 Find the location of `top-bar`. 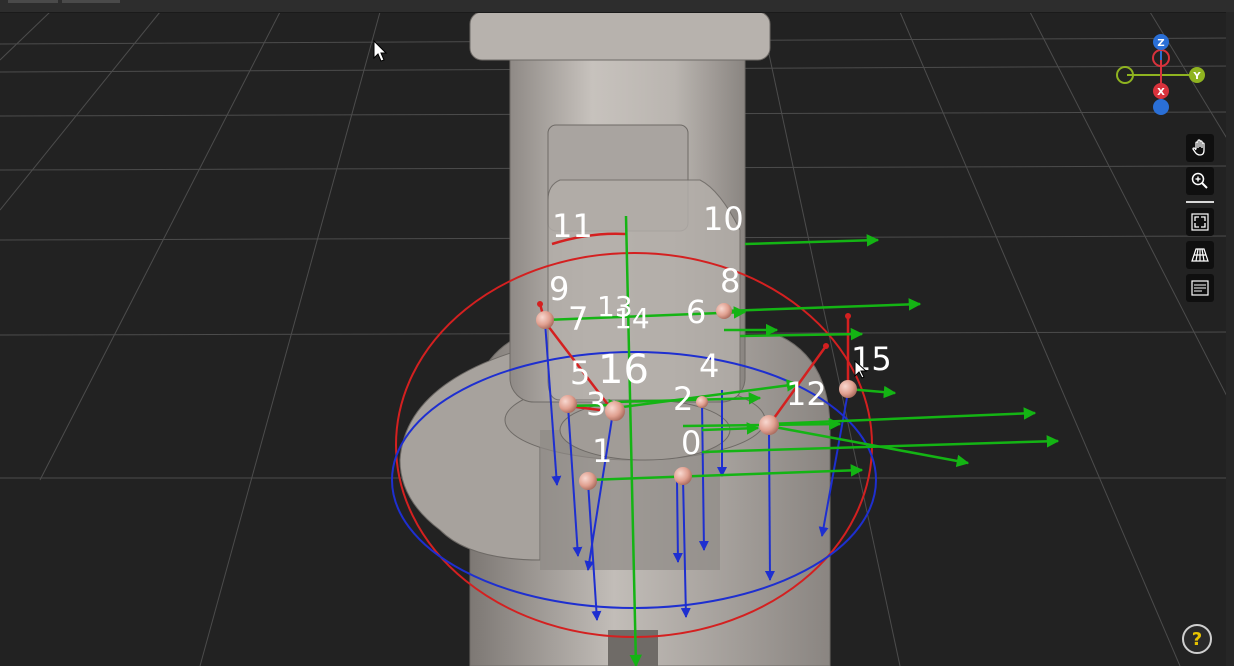

top-bar is located at coordinates (617, 6).